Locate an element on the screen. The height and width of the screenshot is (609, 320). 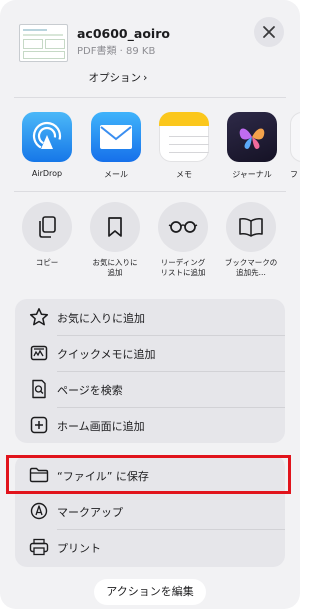
app-label: AirDrop is located at coordinates (47, 173).